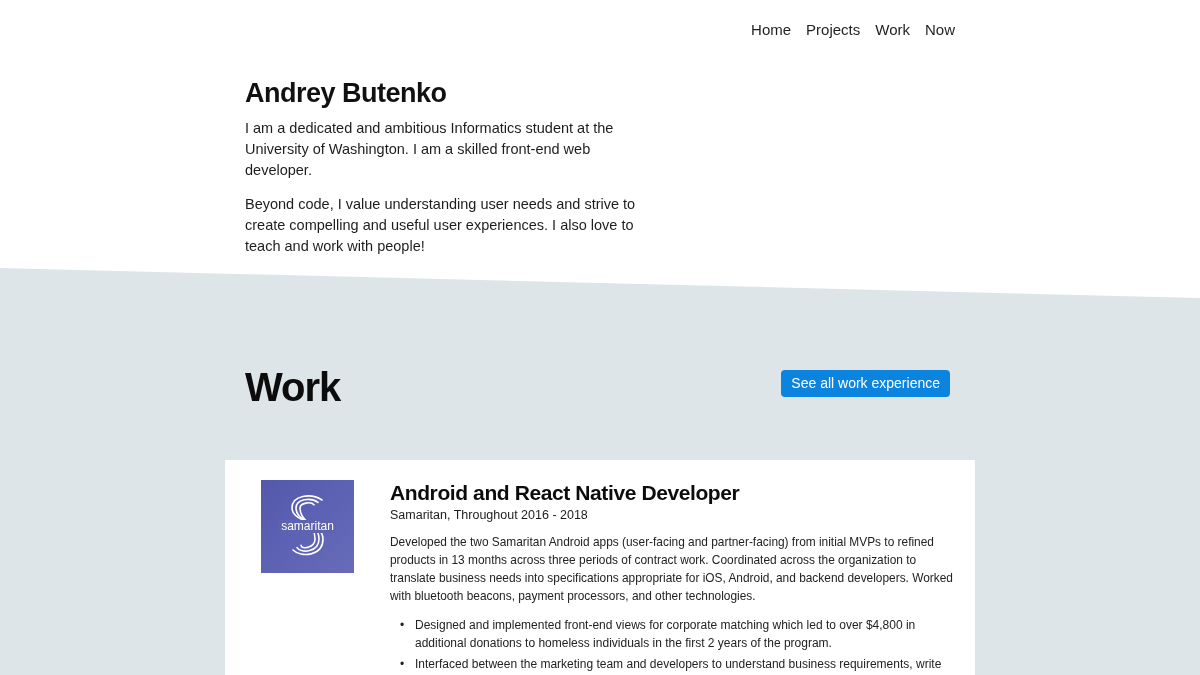 The height and width of the screenshot is (675, 1200). Describe the element at coordinates (892, 30) in the screenshot. I see `nav-link: Work` at that location.